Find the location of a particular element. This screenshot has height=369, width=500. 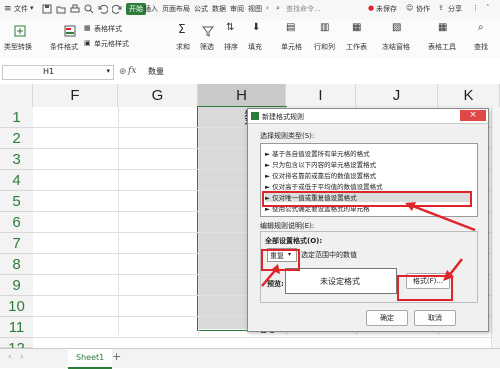

unsaved-icon: ● is located at coordinates (371, 8).